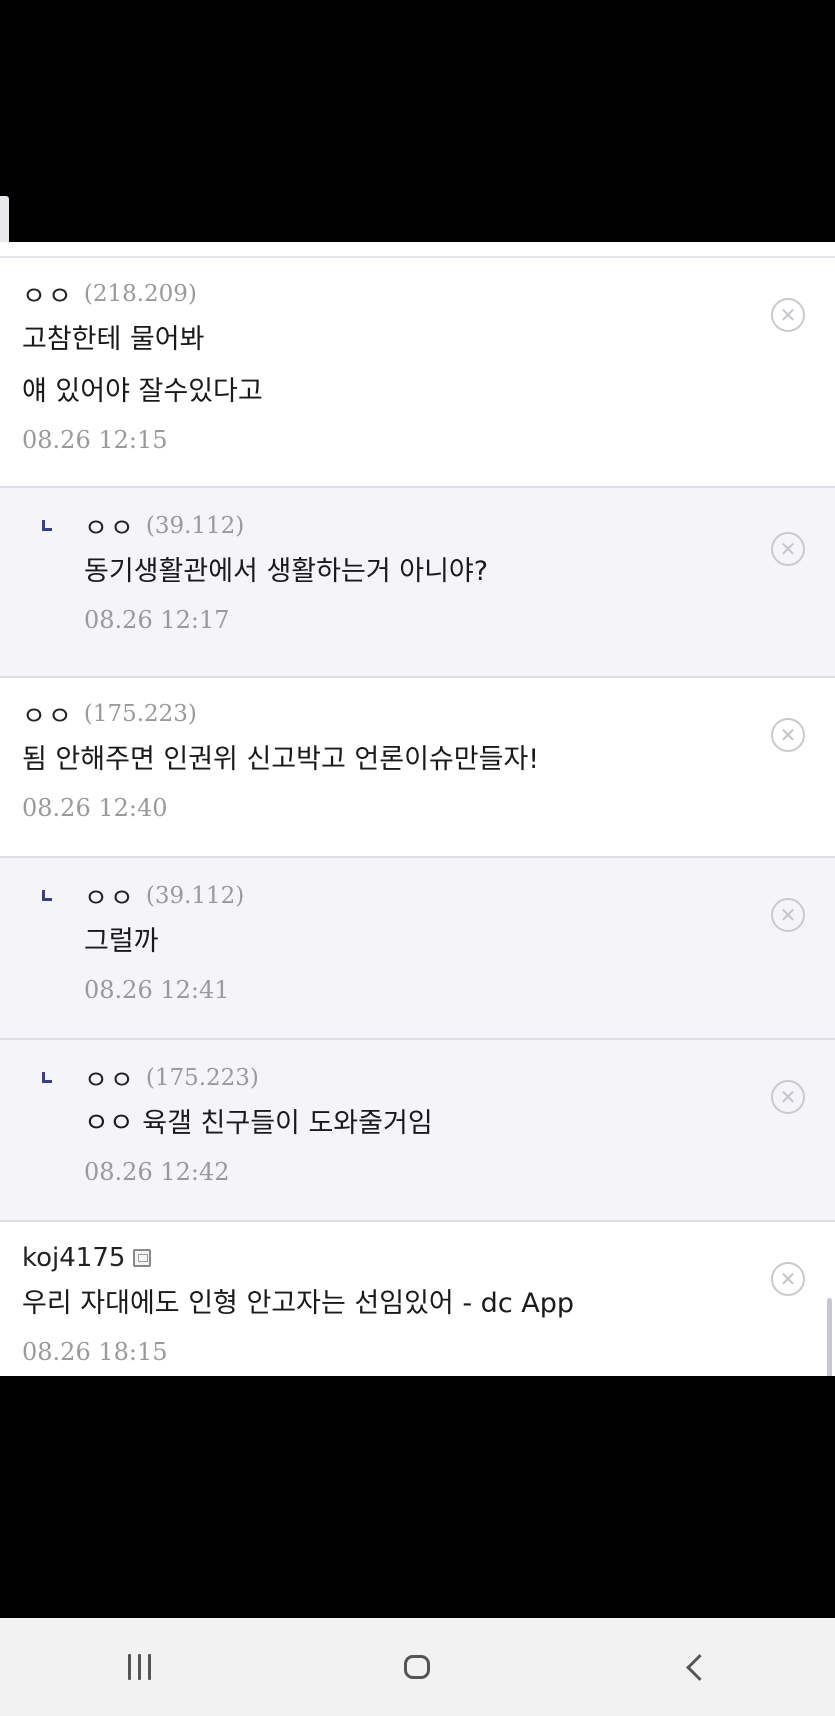  What do you see at coordinates (416, 294) in the screenshot?
I see `comment-author-line: ㅇㅇ (218.209)` at bounding box center [416, 294].